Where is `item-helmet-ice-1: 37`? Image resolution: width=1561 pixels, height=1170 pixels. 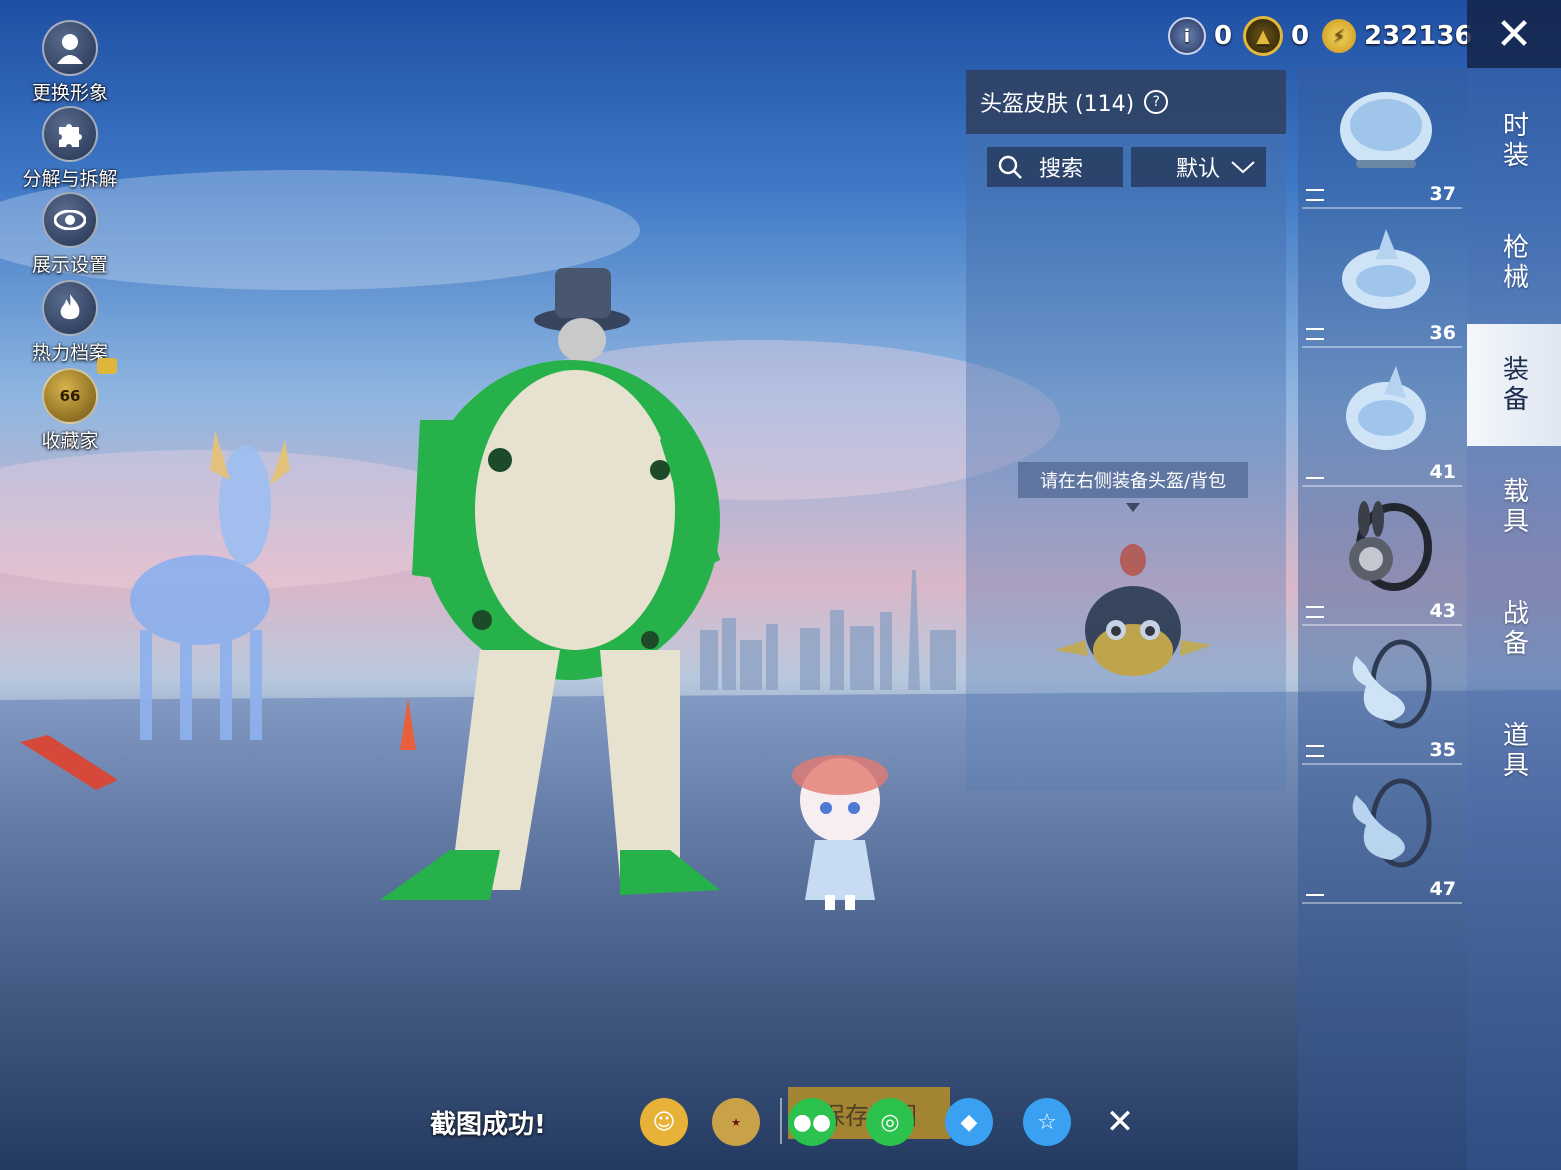
item-helmet-ice-1: 37 is located at coordinates (1382, 139).